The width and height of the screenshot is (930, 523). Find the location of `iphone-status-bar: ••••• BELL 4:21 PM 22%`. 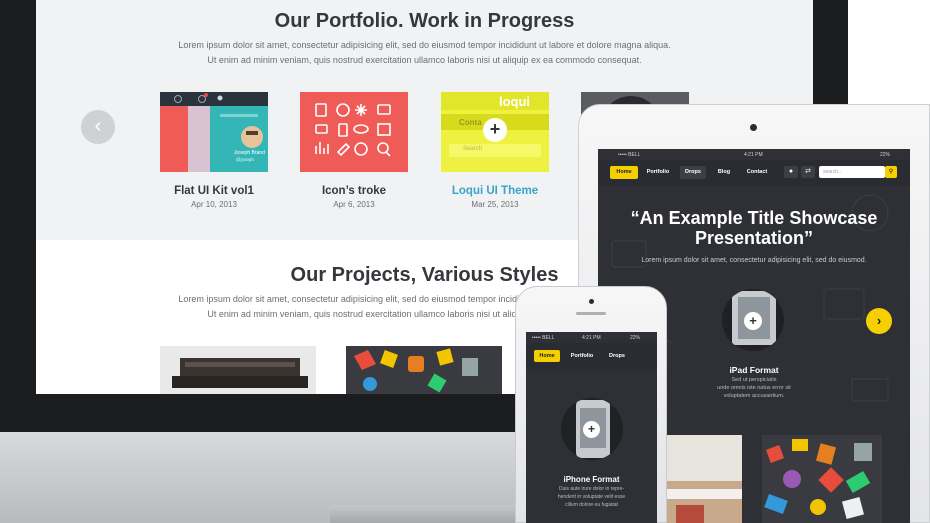

iphone-status-bar: ••••• BELL 4:21 PM 22% is located at coordinates (591, 337).